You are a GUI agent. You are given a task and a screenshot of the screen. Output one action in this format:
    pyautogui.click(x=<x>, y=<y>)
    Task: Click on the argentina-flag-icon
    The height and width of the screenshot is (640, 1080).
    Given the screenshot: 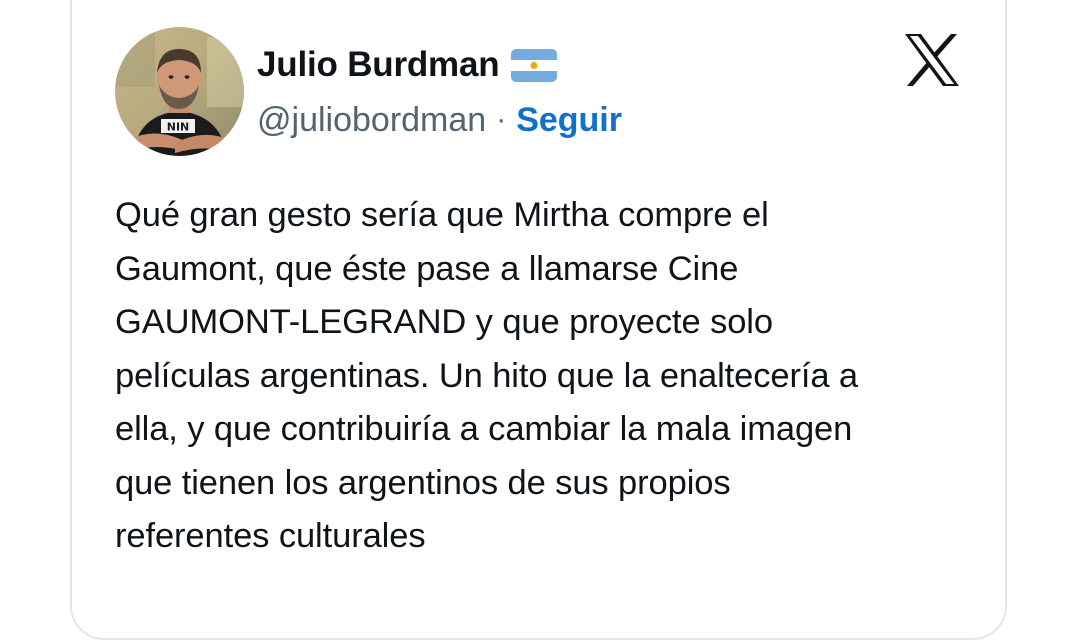 What is the action you would take?
    pyautogui.click(x=534, y=65)
    